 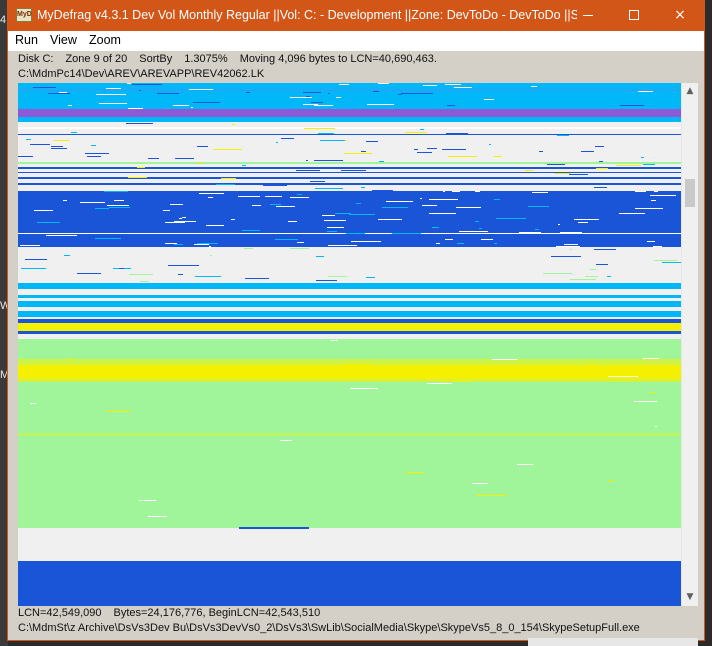 I want to click on maximize-button, so click(x=634, y=15).